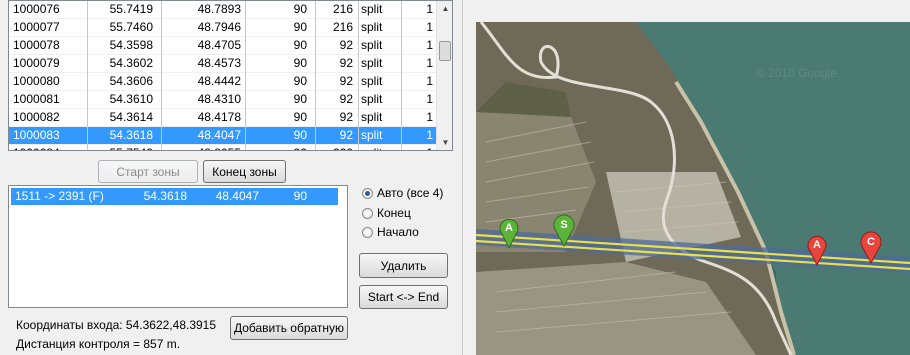 The height and width of the screenshot is (355, 910). I want to click on table-row: 1000080 54.3606 48.4442 90 92 split 1, so click(222, 82).